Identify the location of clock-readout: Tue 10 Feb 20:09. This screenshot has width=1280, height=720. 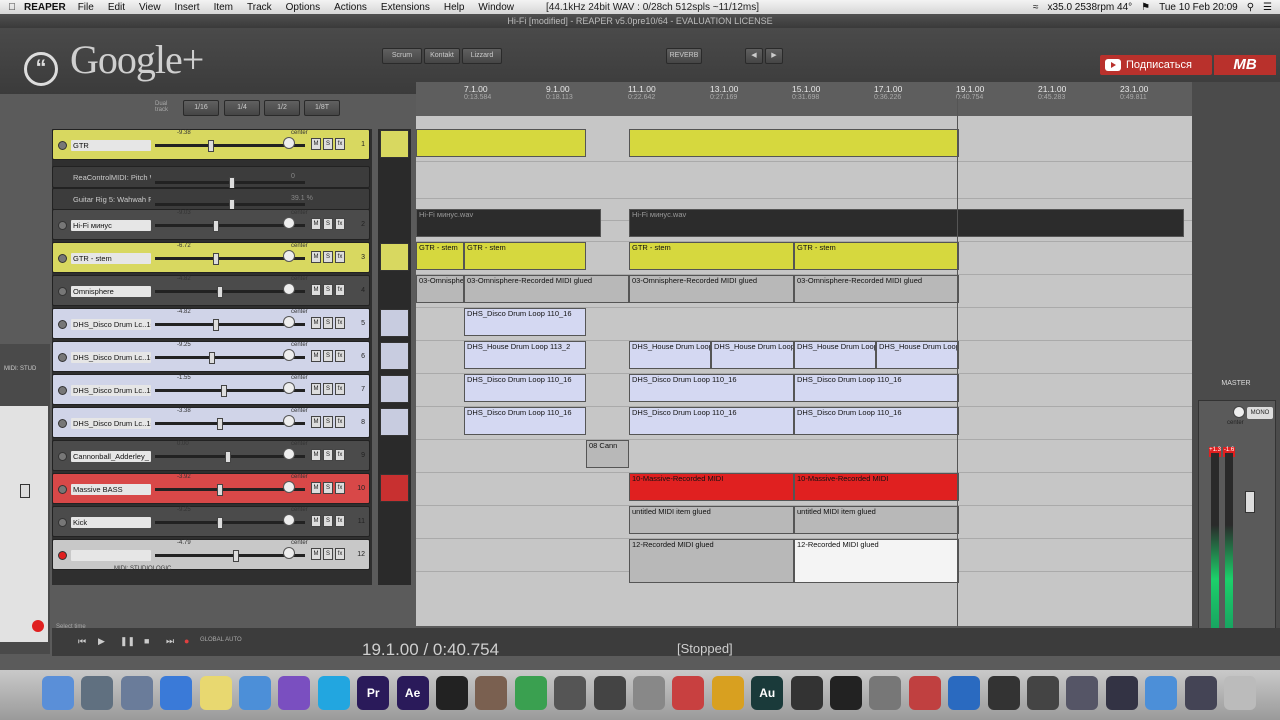
(1198, 7).